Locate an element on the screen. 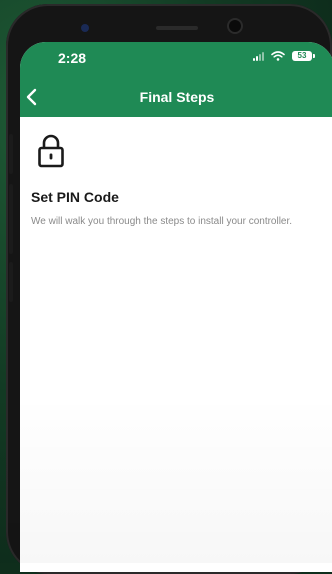 Image resolution: width=332 pixels, height=574 pixels. status-time: 2:28 is located at coordinates (72, 58).